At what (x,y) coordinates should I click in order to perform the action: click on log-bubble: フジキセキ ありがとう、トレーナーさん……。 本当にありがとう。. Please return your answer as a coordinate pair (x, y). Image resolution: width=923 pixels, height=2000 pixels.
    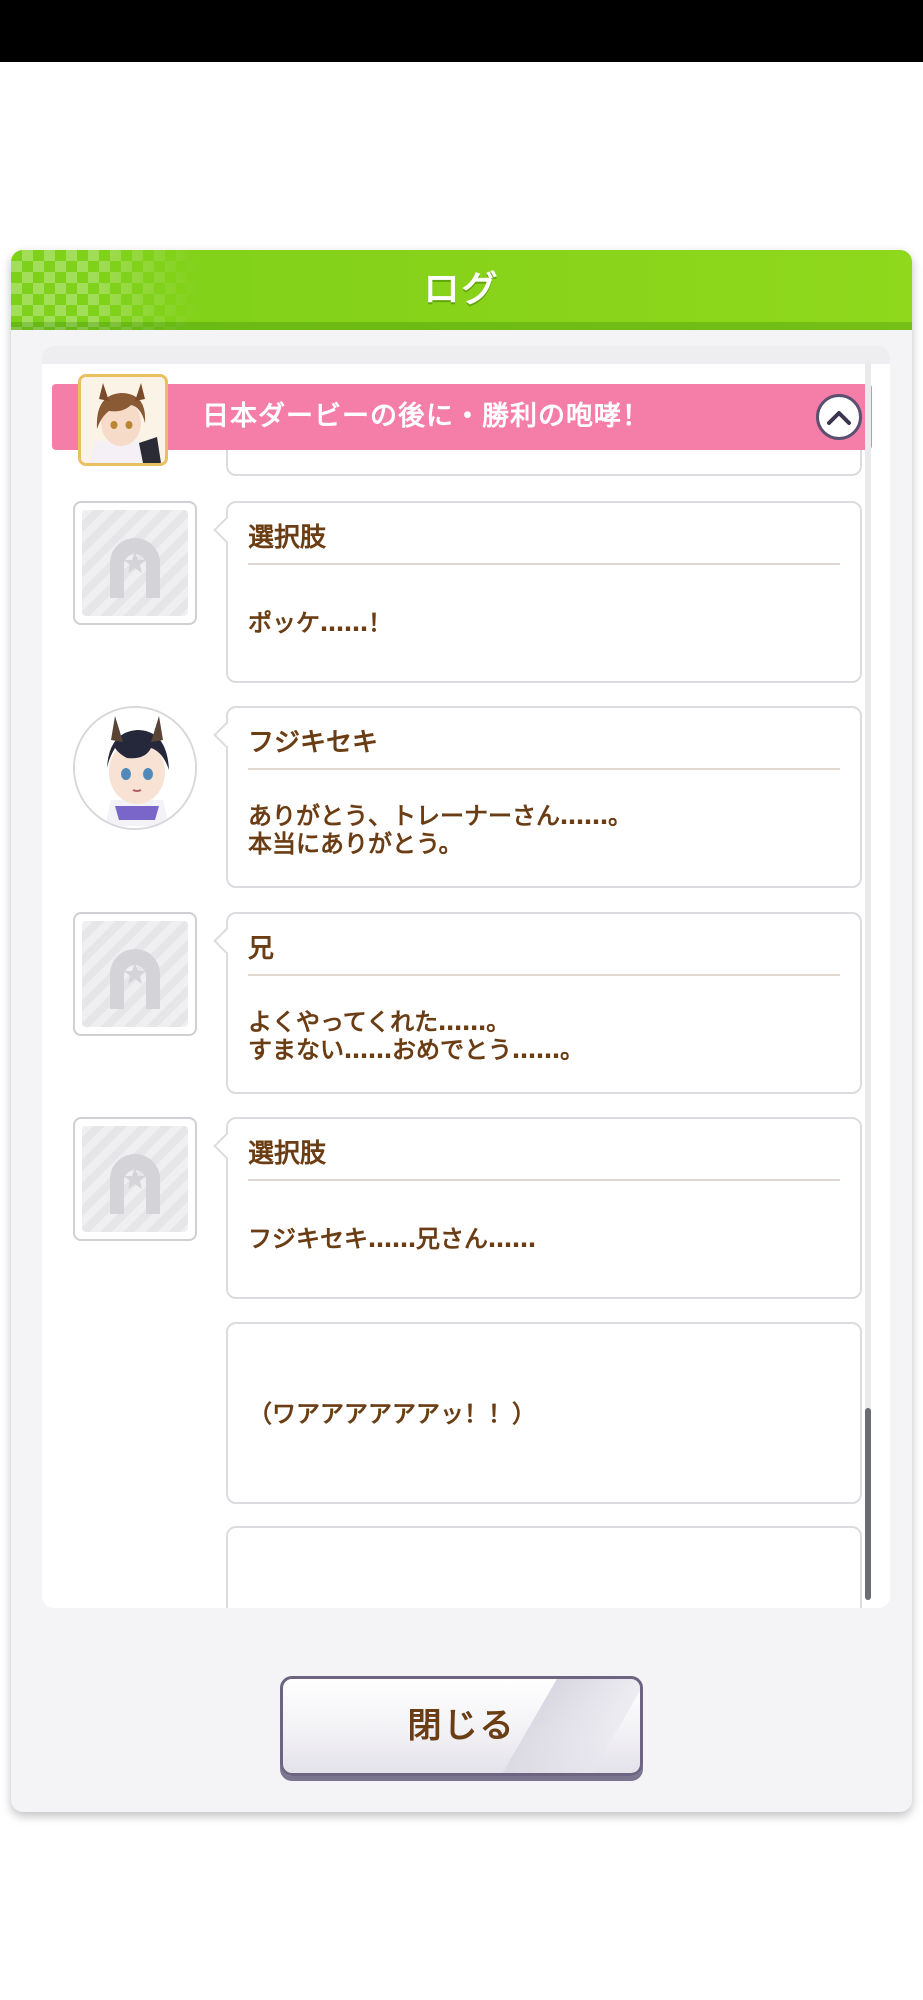
    Looking at the image, I should click on (537, 797).